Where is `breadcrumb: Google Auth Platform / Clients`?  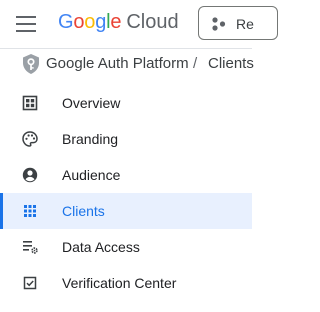
breadcrumb: Google Auth Platform / Clients is located at coordinates (127, 64).